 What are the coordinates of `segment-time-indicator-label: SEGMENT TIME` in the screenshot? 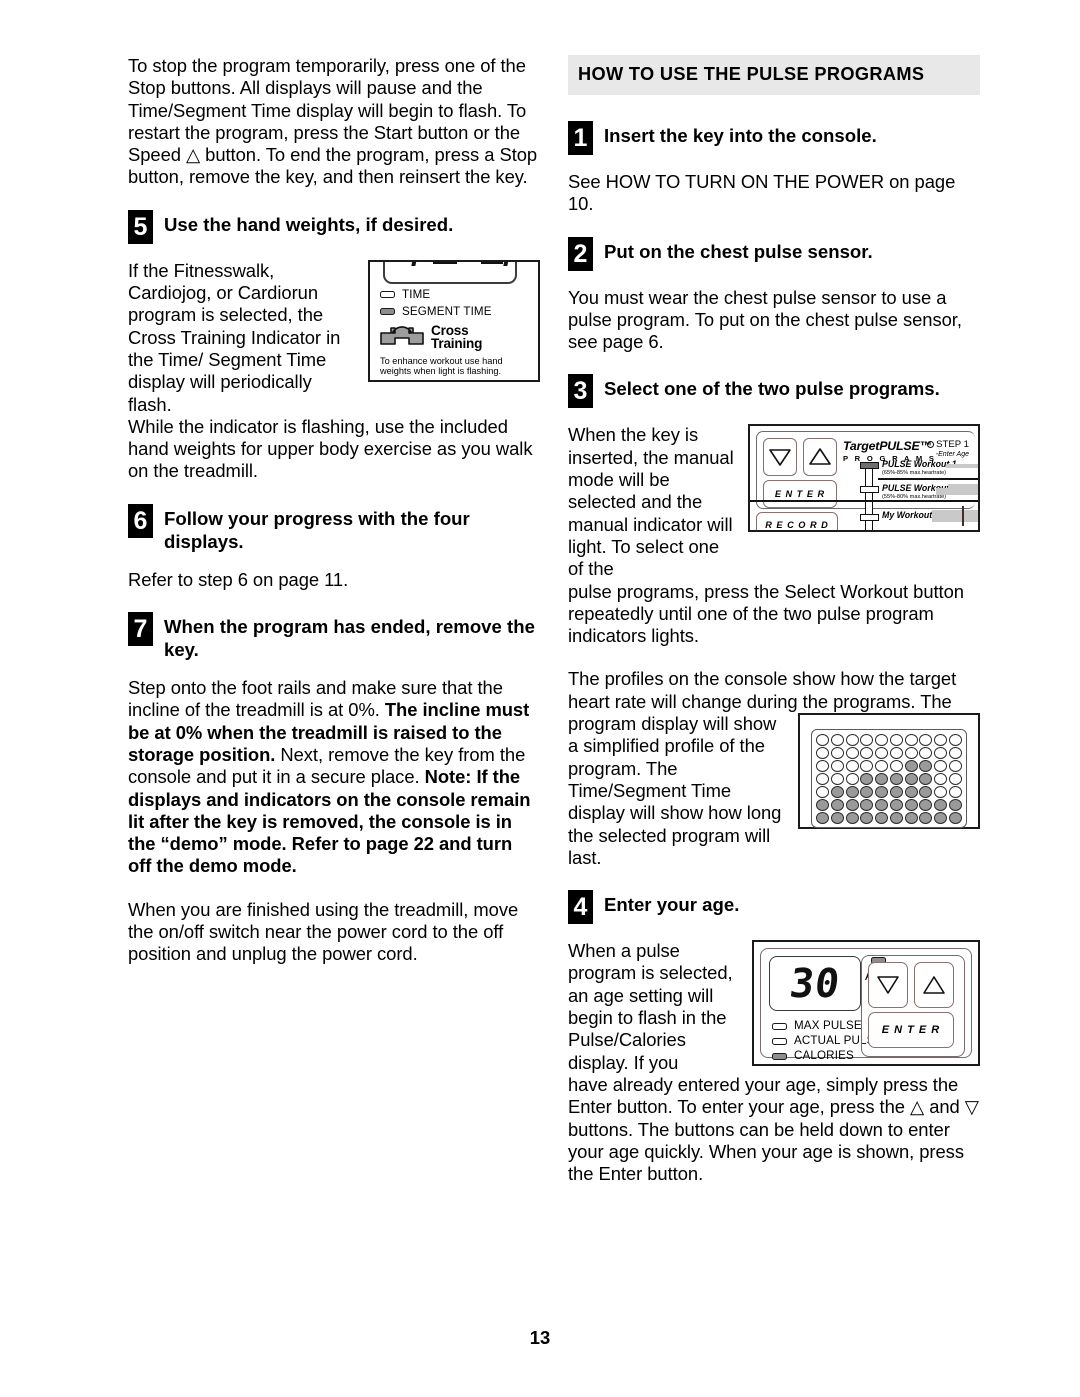 It's located at (447, 311).